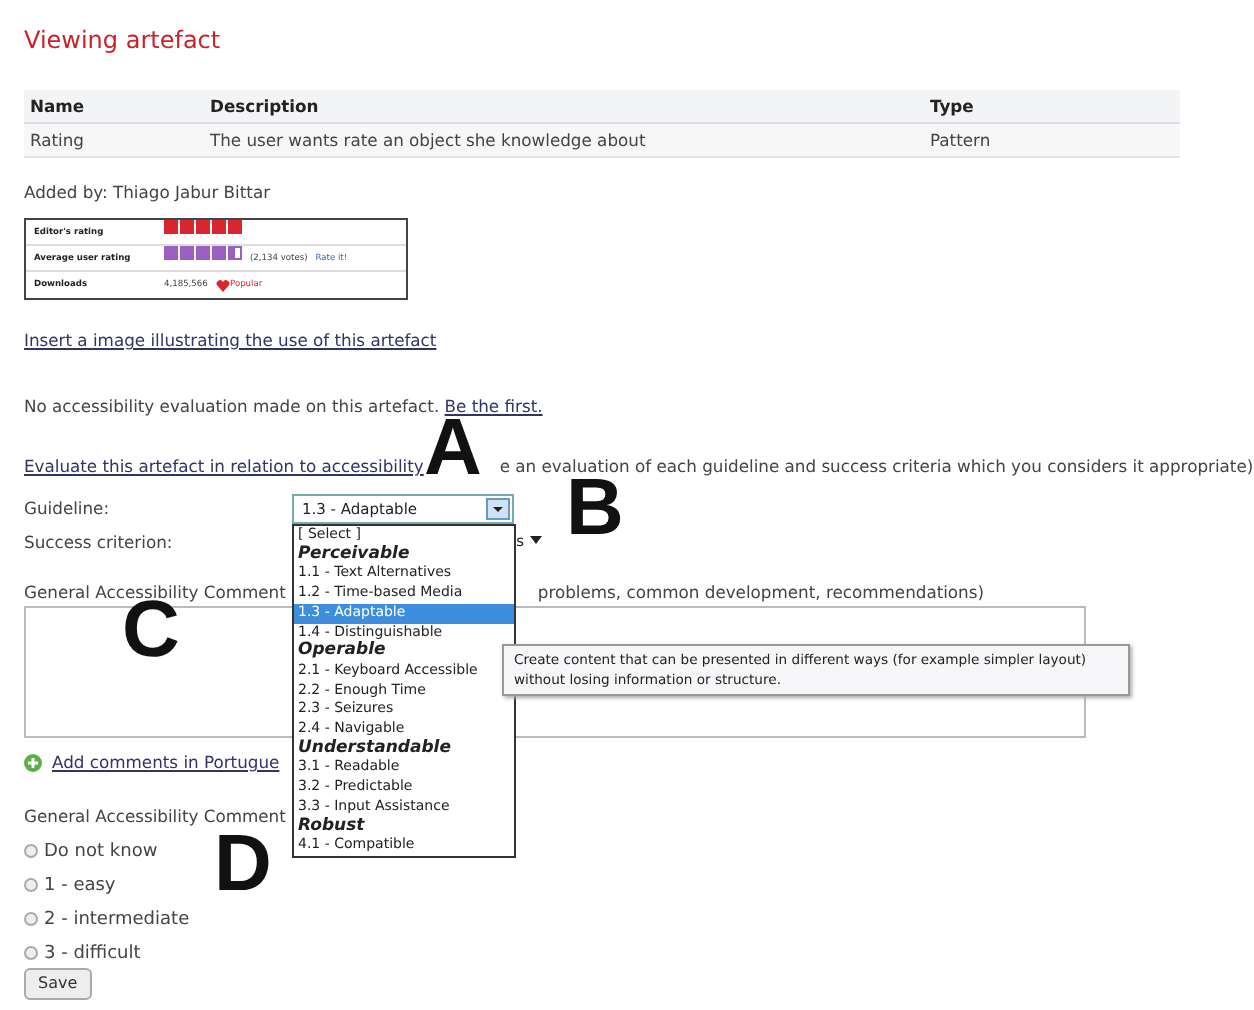  What do you see at coordinates (233, 406) in the screenshot?
I see `status-text: No accessibility evaluation made on this artefact.` at bounding box center [233, 406].